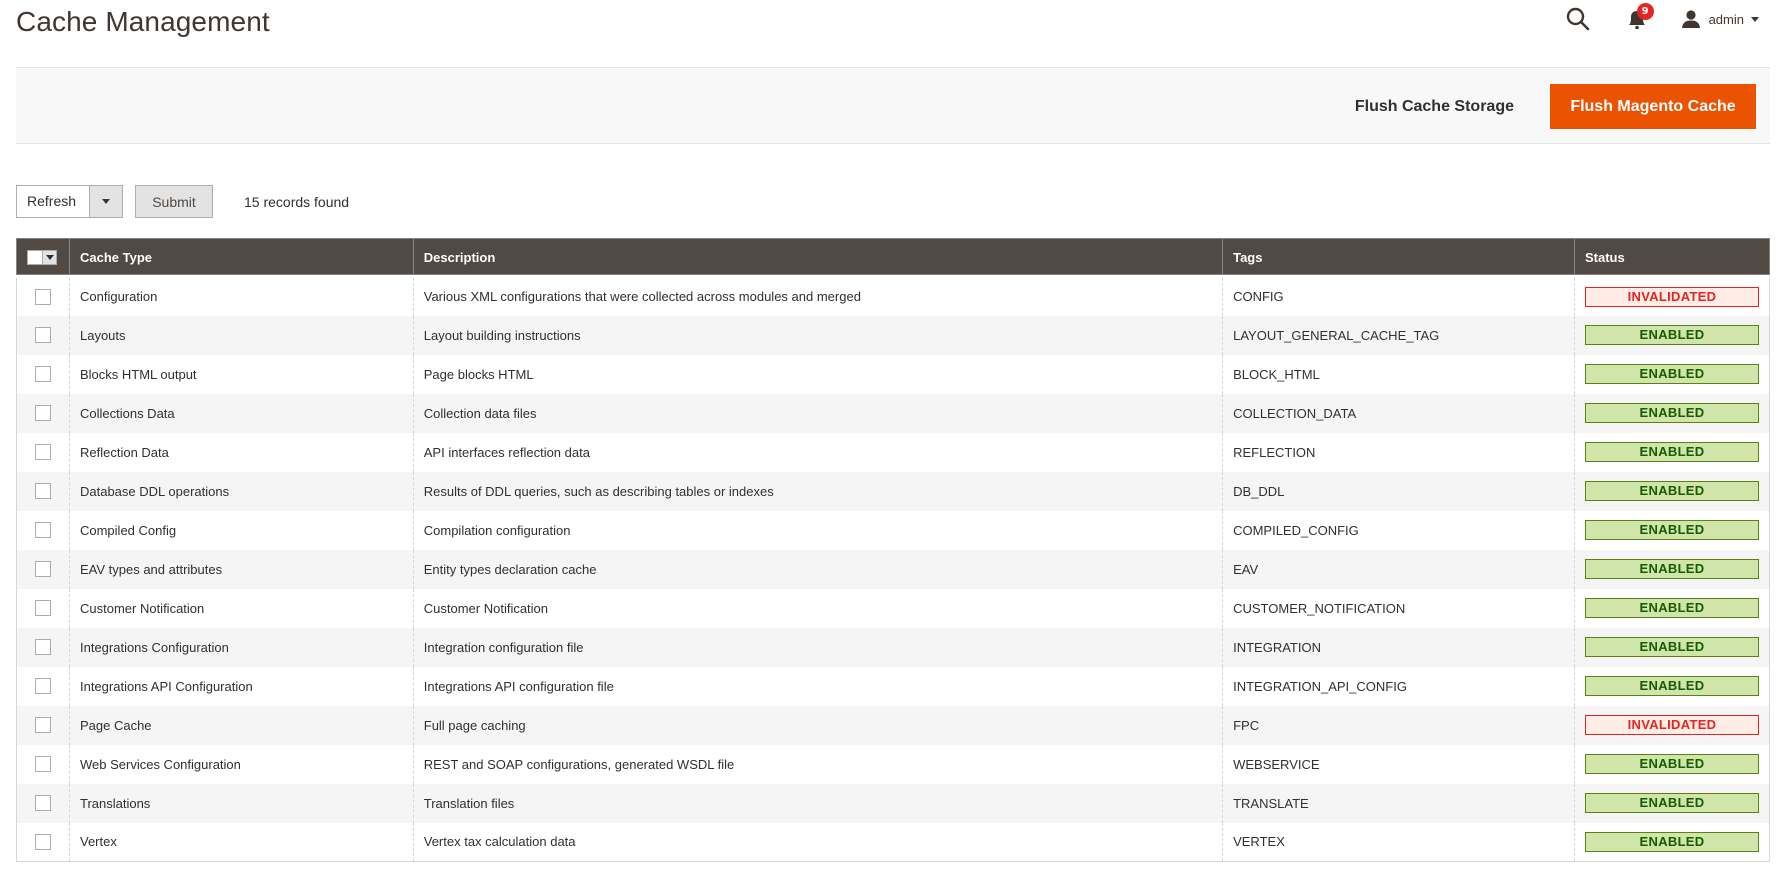  What do you see at coordinates (893, 105) in the screenshot?
I see `page-actions-bar: Flush Cache Storage Flush Magento Cache` at bounding box center [893, 105].